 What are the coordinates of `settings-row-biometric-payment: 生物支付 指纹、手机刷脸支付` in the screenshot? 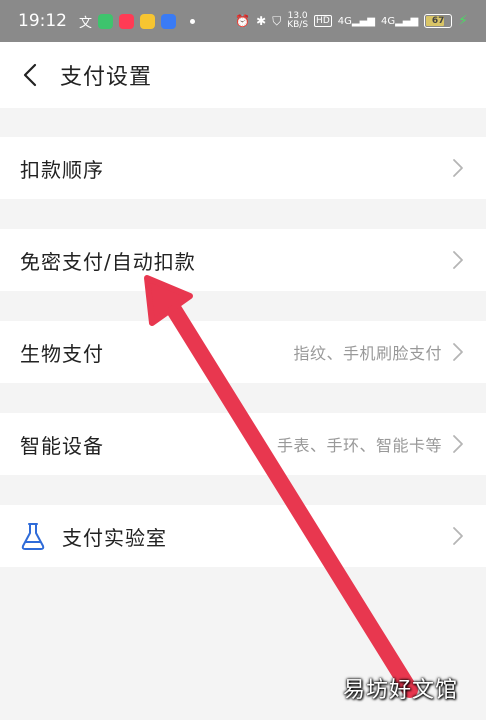 It's located at (243, 352).